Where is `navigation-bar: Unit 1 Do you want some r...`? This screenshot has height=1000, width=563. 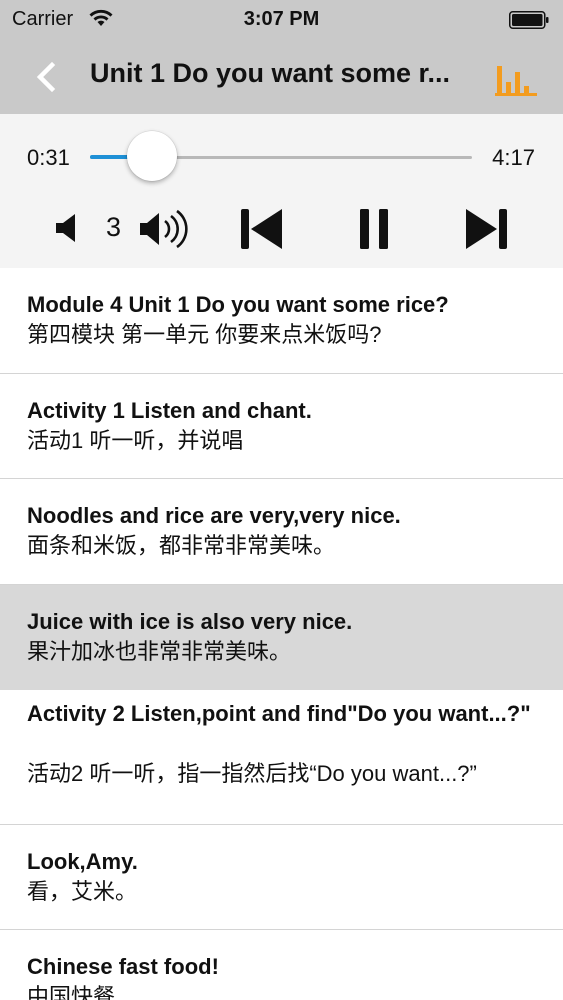
navigation-bar: Unit 1 Do you want some r... is located at coordinates (281, 77).